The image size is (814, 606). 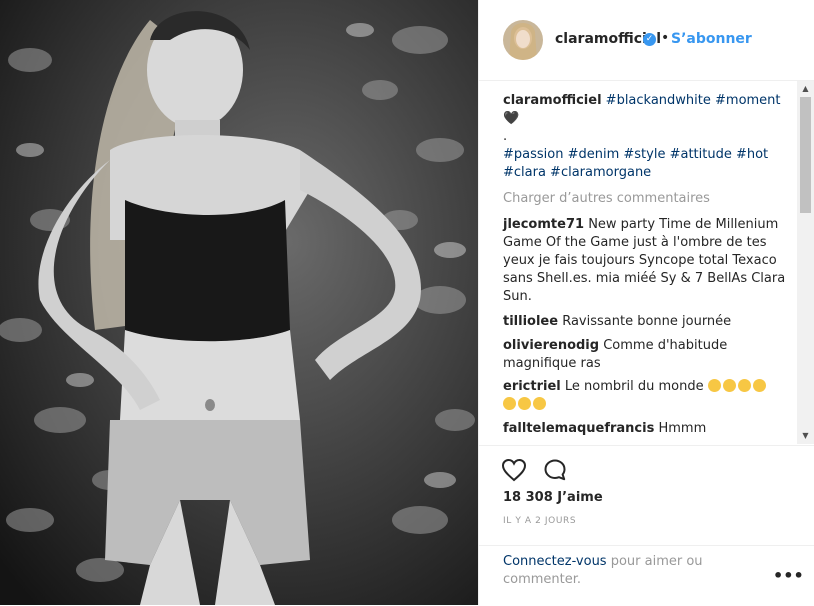 I want to click on login-link: Connectez-vous, so click(x=555, y=561).